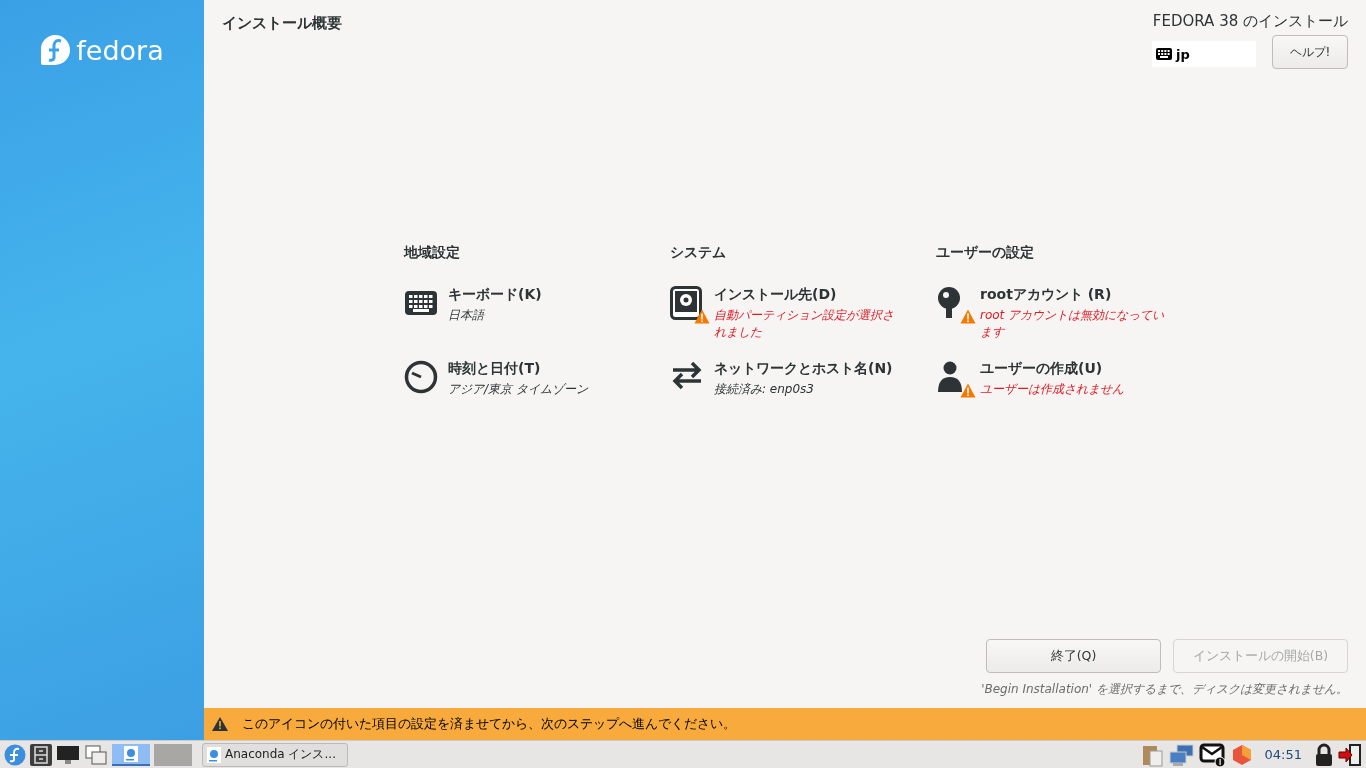 The width and height of the screenshot is (1366, 768). I want to click on spoke-link: インストール先(D), so click(806, 295).